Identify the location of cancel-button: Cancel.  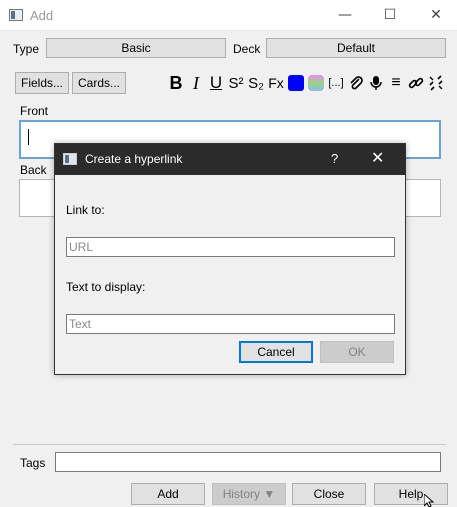
(276, 352).